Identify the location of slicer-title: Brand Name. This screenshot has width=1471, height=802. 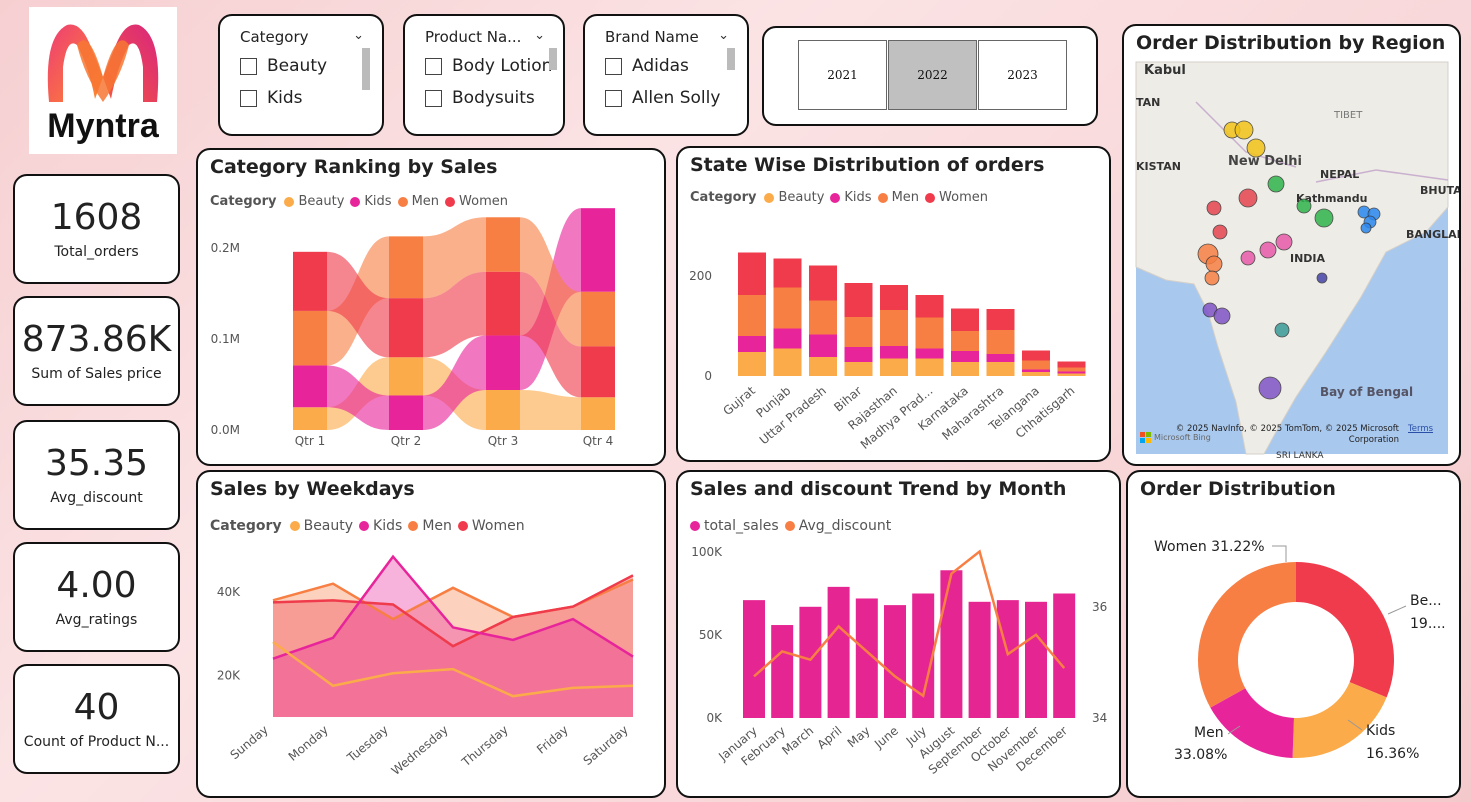
(652, 37).